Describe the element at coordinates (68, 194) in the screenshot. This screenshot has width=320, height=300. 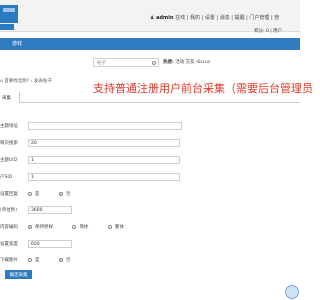
I see `reply-no-label: 否` at that location.